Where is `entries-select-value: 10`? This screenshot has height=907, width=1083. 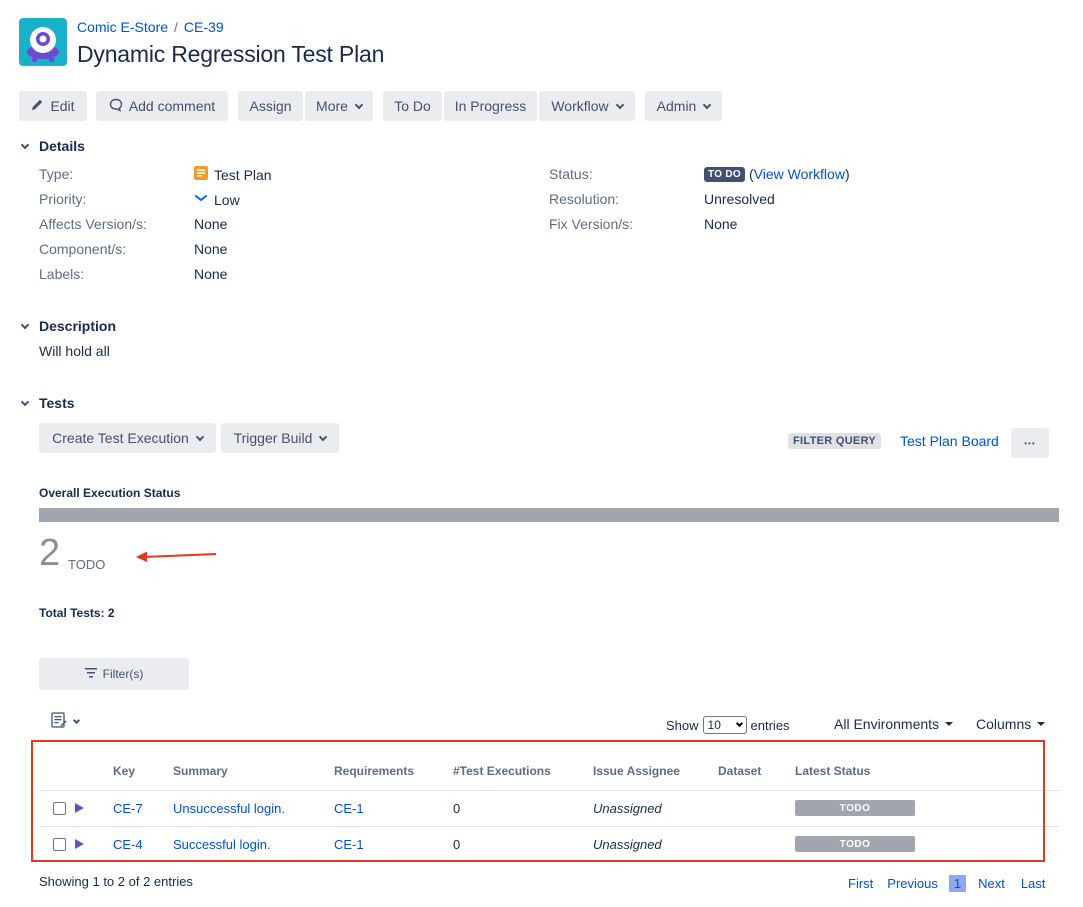
entries-select-value: 10 is located at coordinates (714, 725).